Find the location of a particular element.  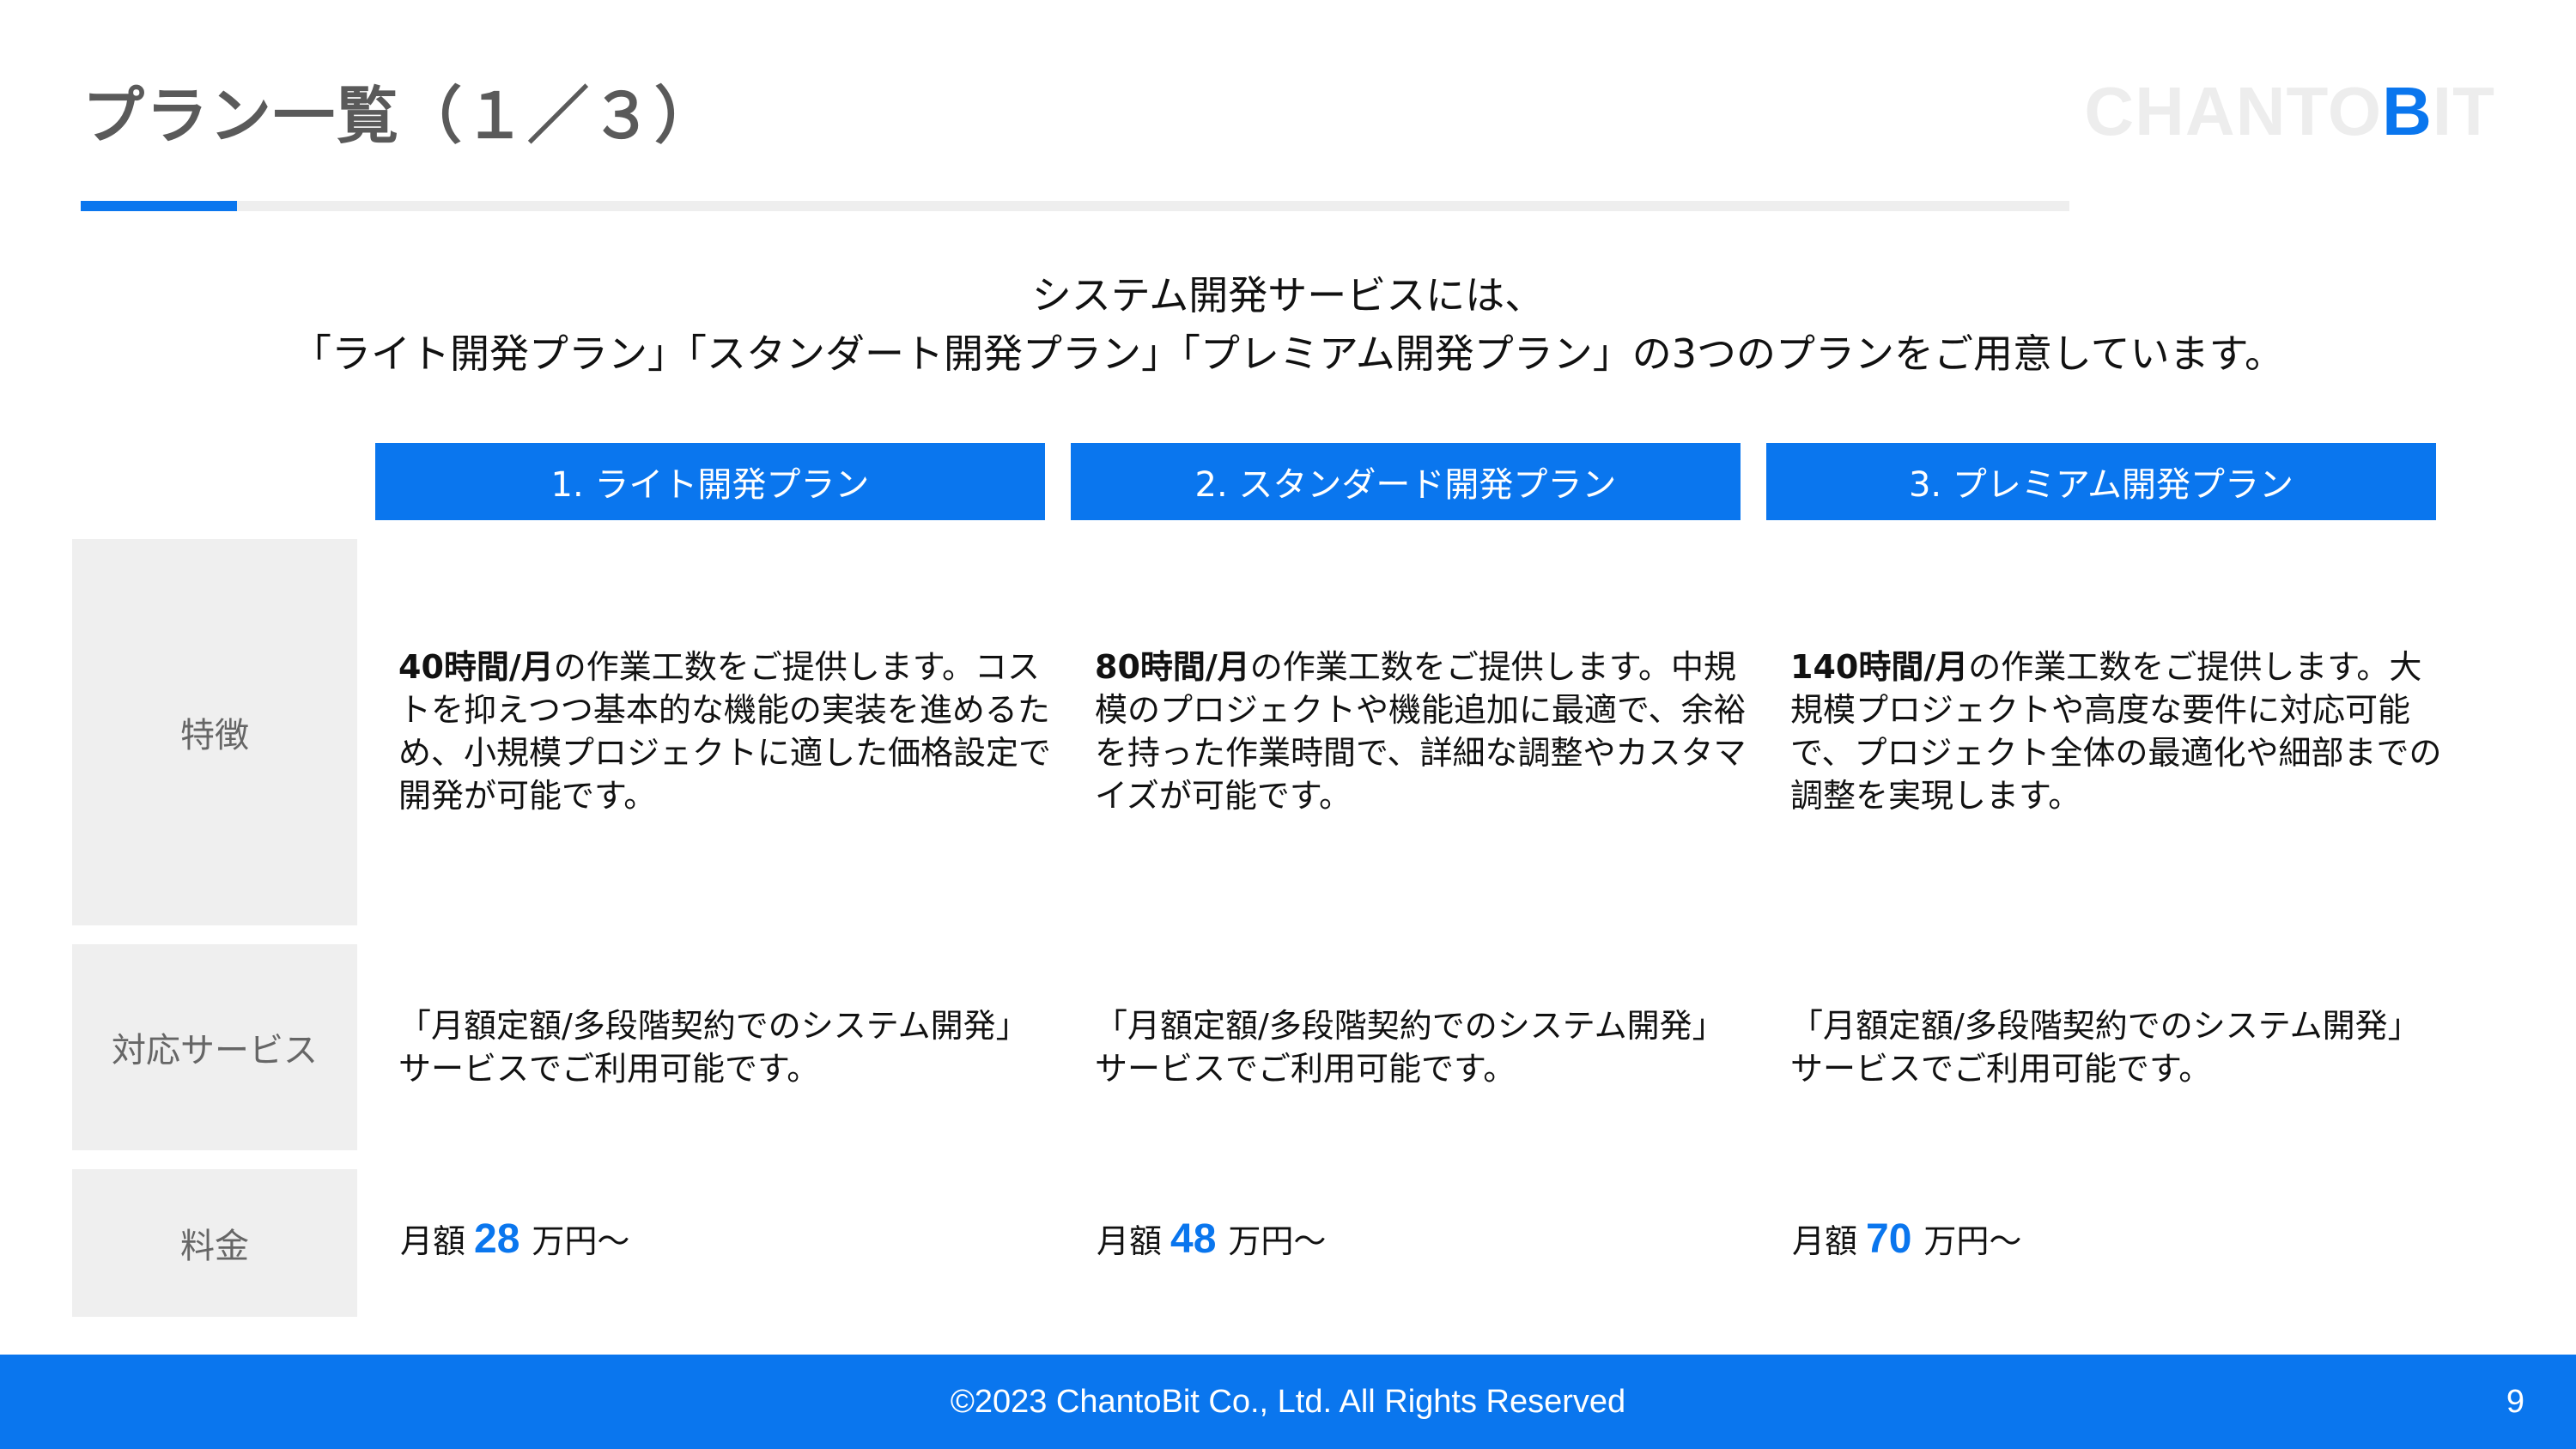

service-cell-premium: 「月額定額/多段階契約でのシステム開発」サービスでご利用可能です。 is located at coordinates (2097, 1047).